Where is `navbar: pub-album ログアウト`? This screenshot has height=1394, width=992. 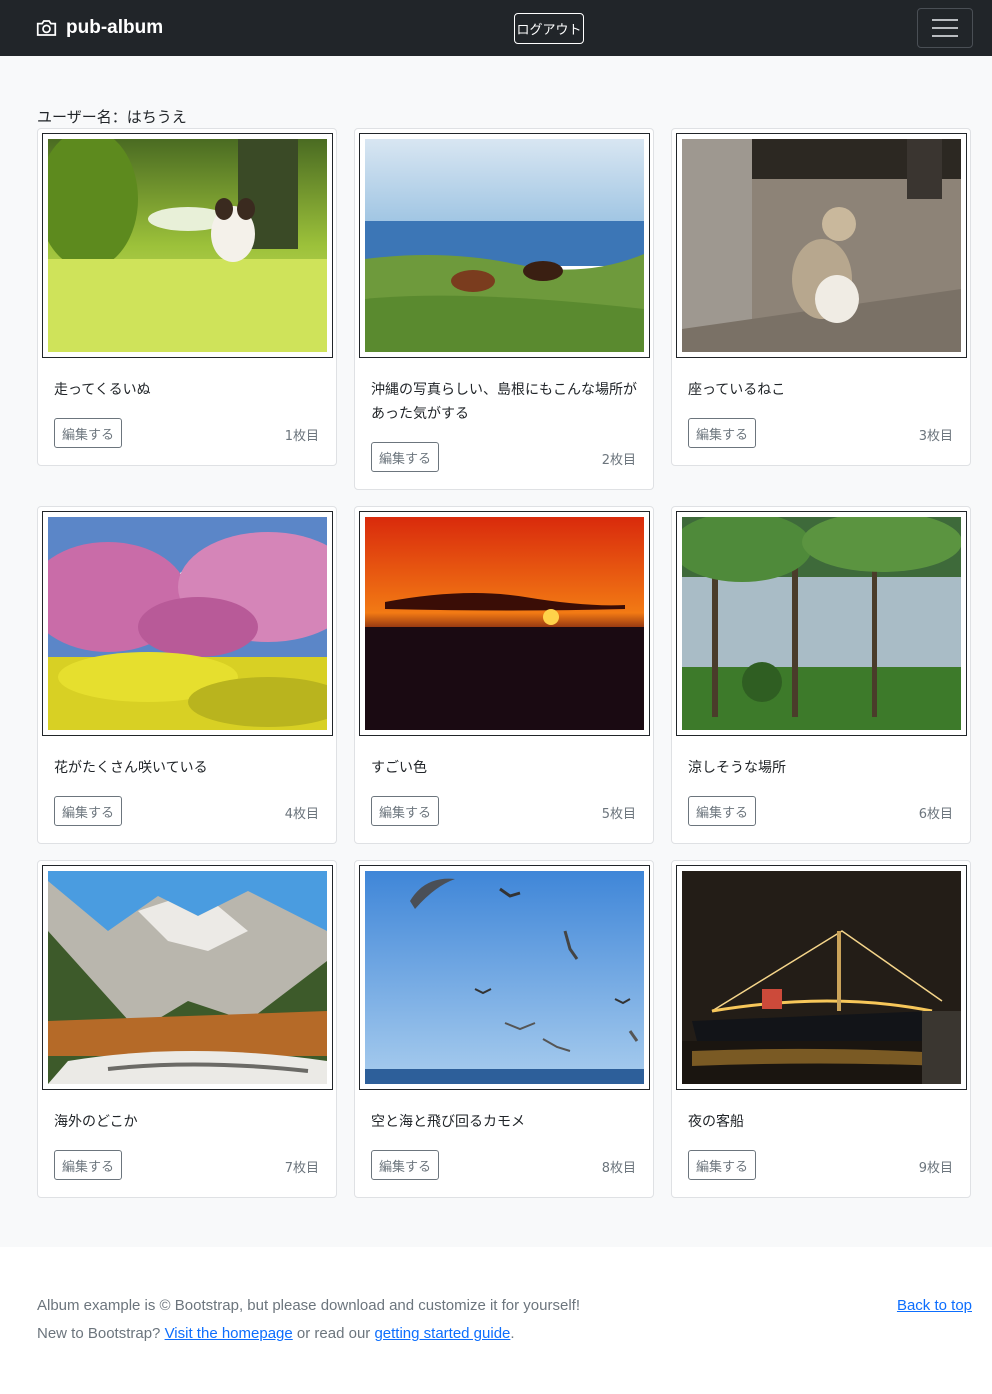
navbar: pub-album ログアウト is located at coordinates (496, 28).